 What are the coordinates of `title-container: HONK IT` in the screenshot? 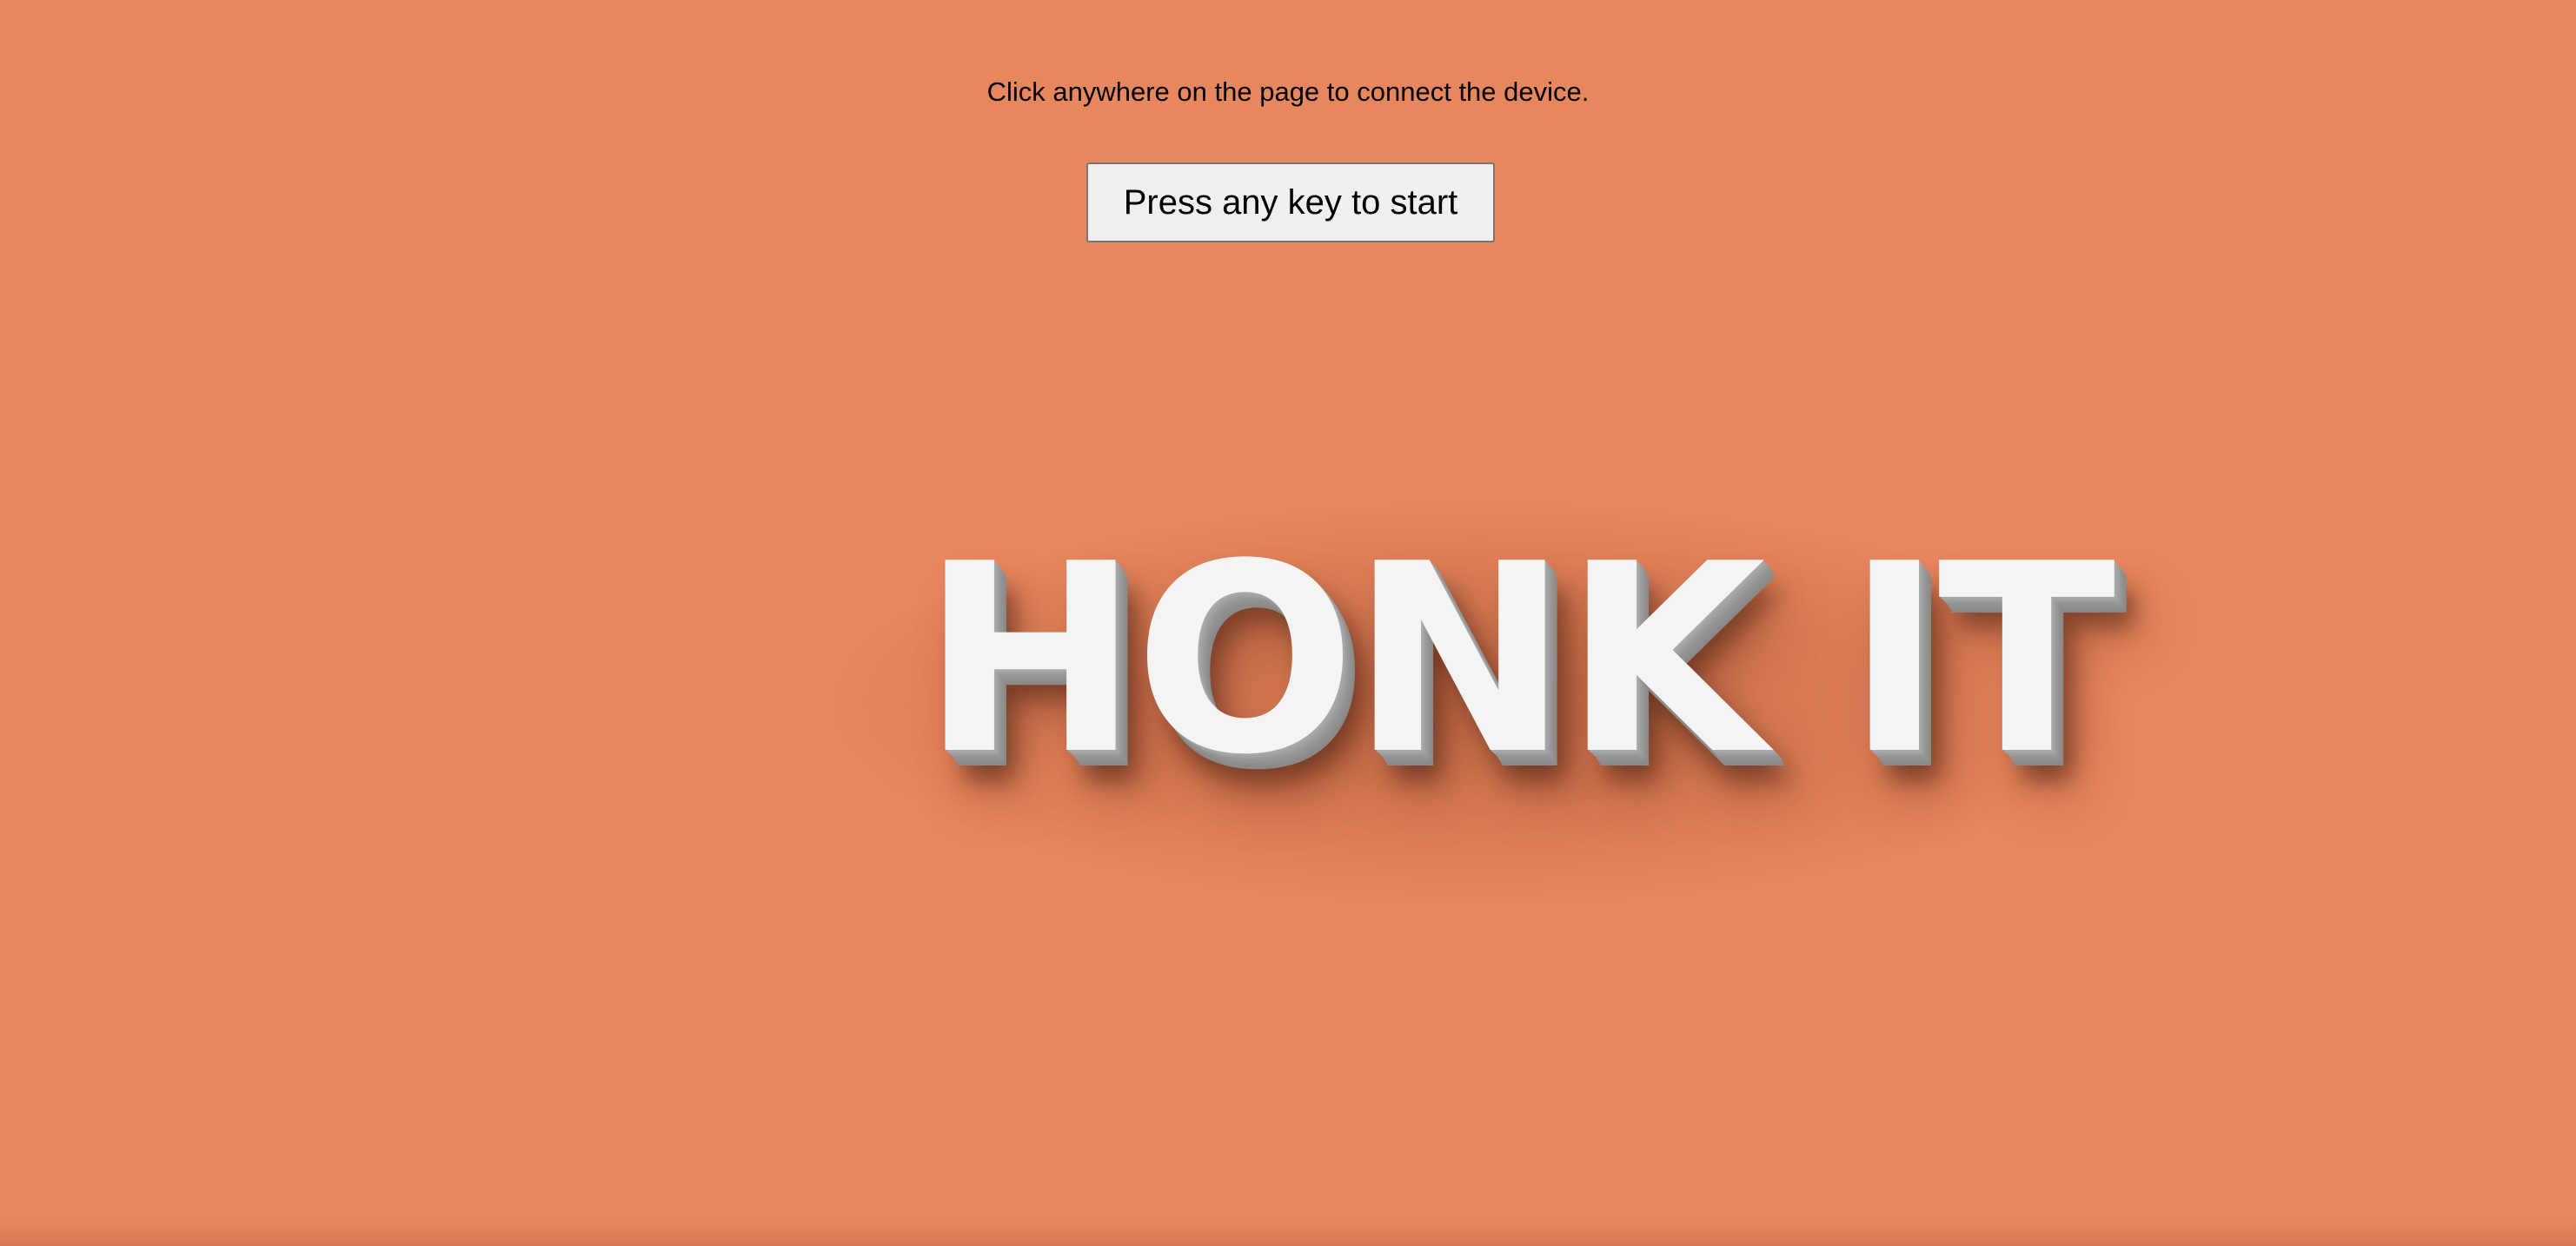 It's located at (1529, 660).